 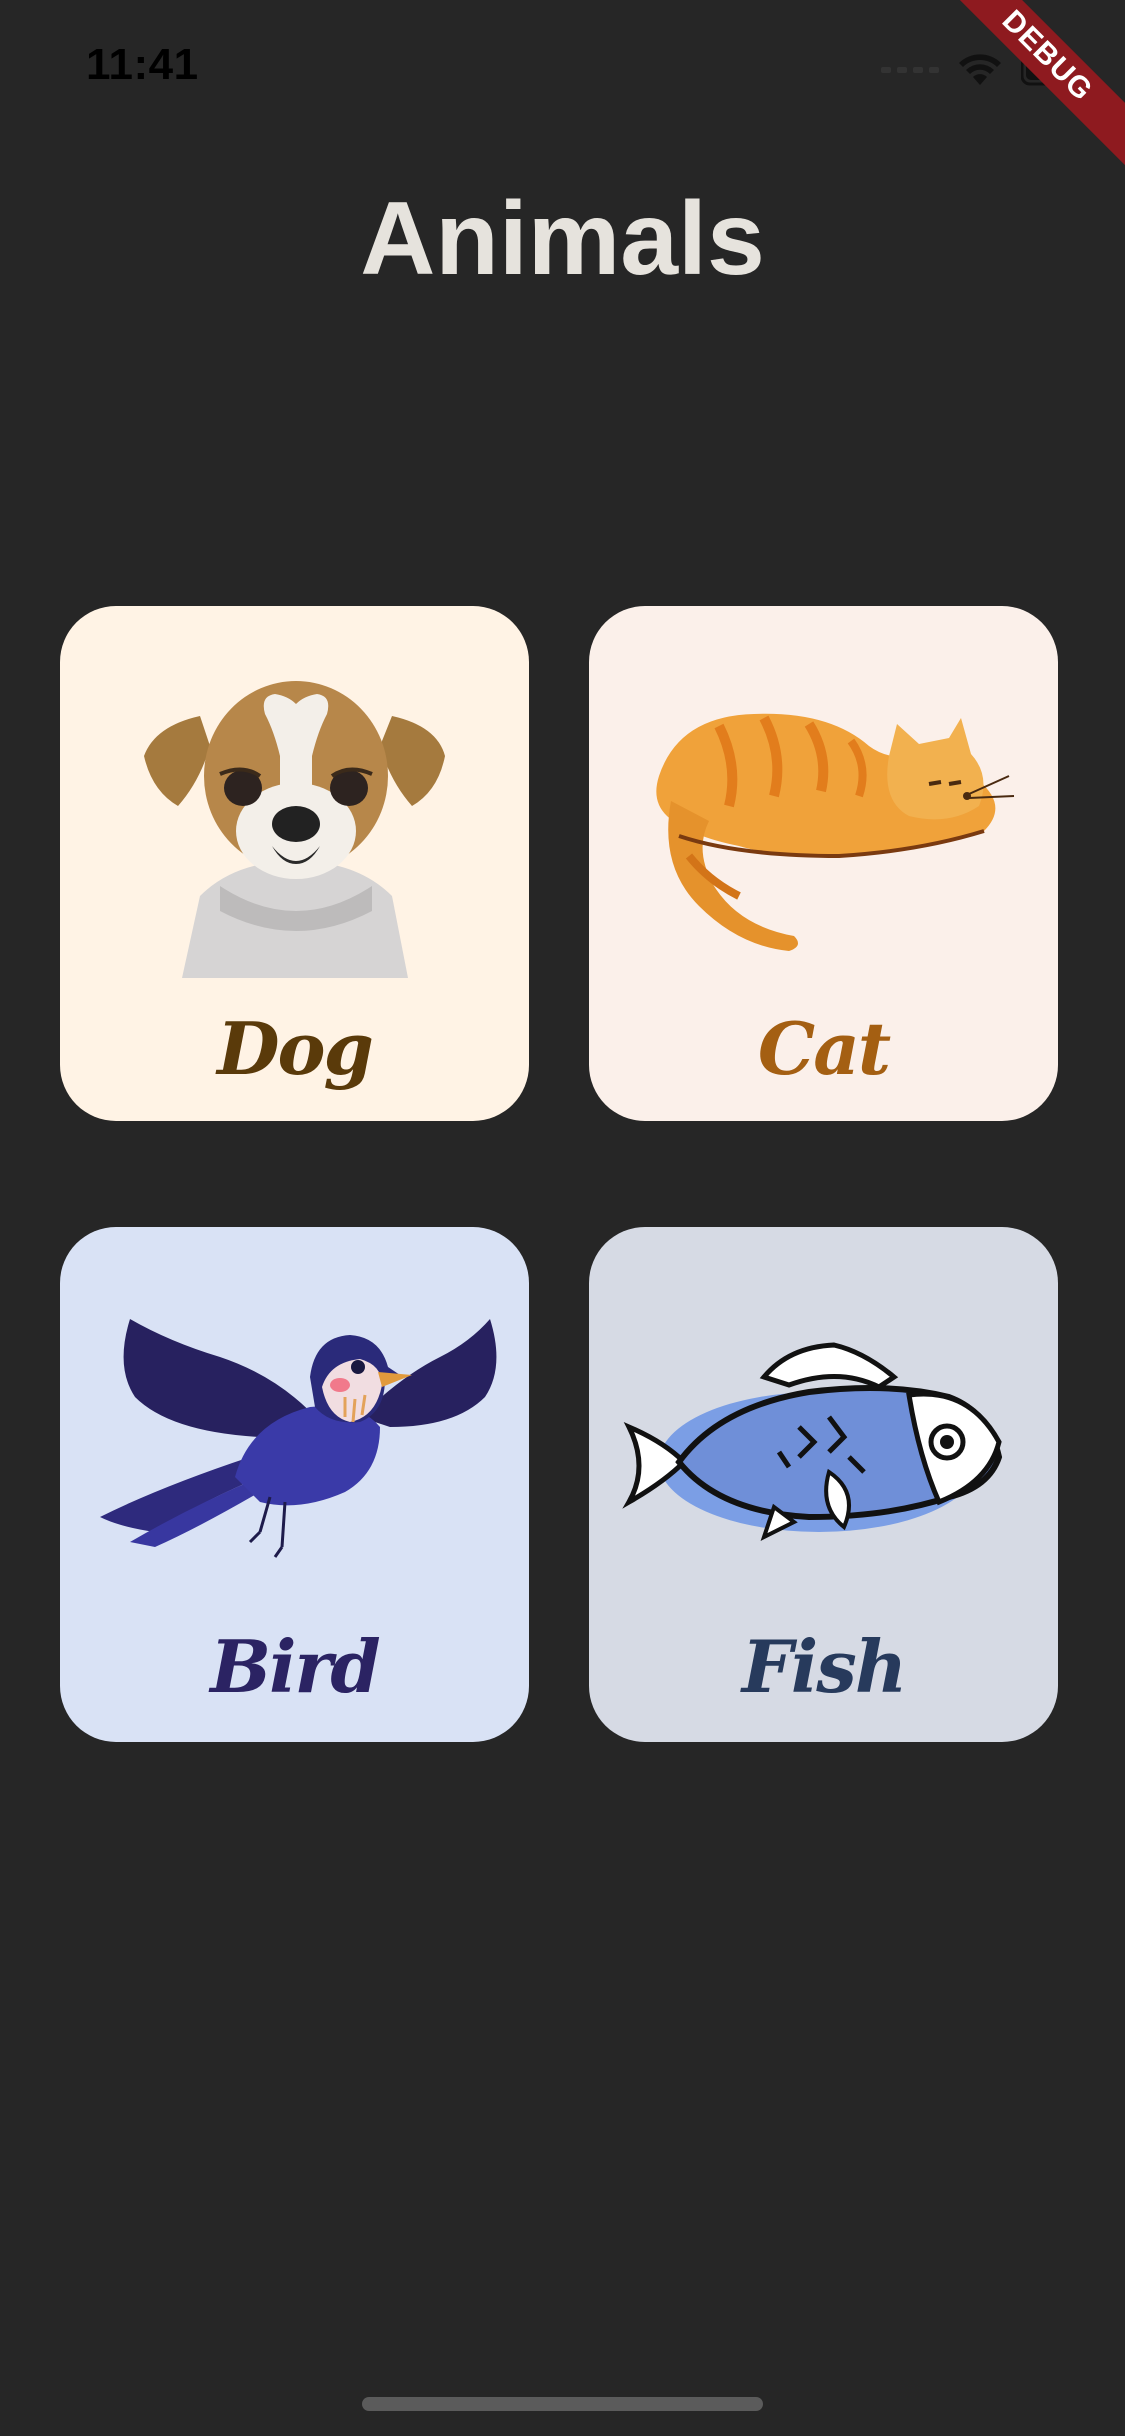 I want to click on card-label-cat: Cat, so click(x=824, y=1048).